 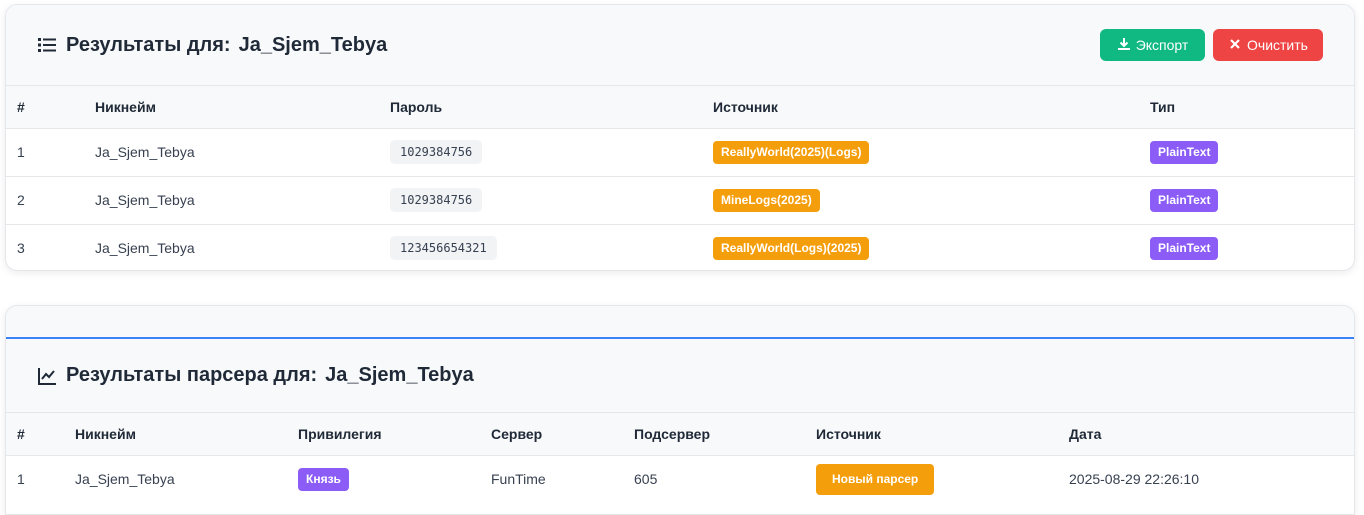 What do you see at coordinates (646, 479) in the screenshot?
I see `row-subserver: 605` at bounding box center [646, 479].